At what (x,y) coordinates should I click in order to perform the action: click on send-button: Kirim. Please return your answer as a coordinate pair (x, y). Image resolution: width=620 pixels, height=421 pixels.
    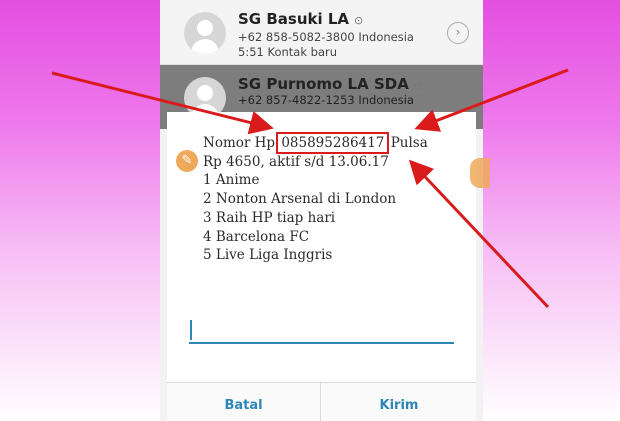
    Looking at the image, I should click on (399, 402).